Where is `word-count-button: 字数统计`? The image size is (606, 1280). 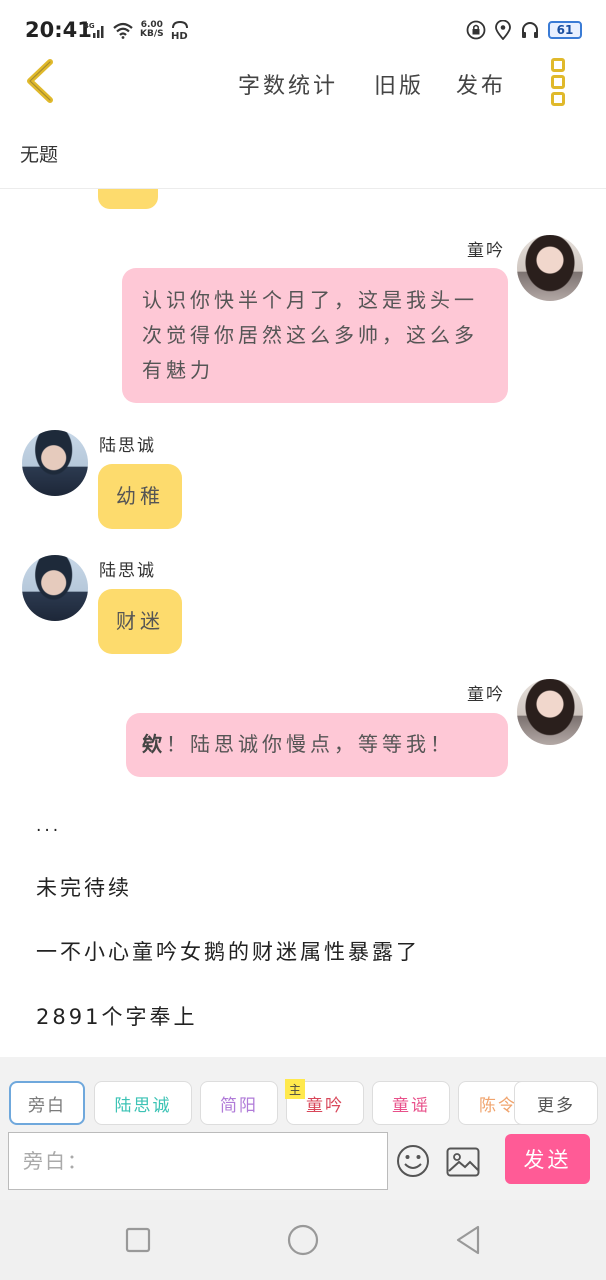 word-count-button: 字数统计 is located at coordinates (288, 84).